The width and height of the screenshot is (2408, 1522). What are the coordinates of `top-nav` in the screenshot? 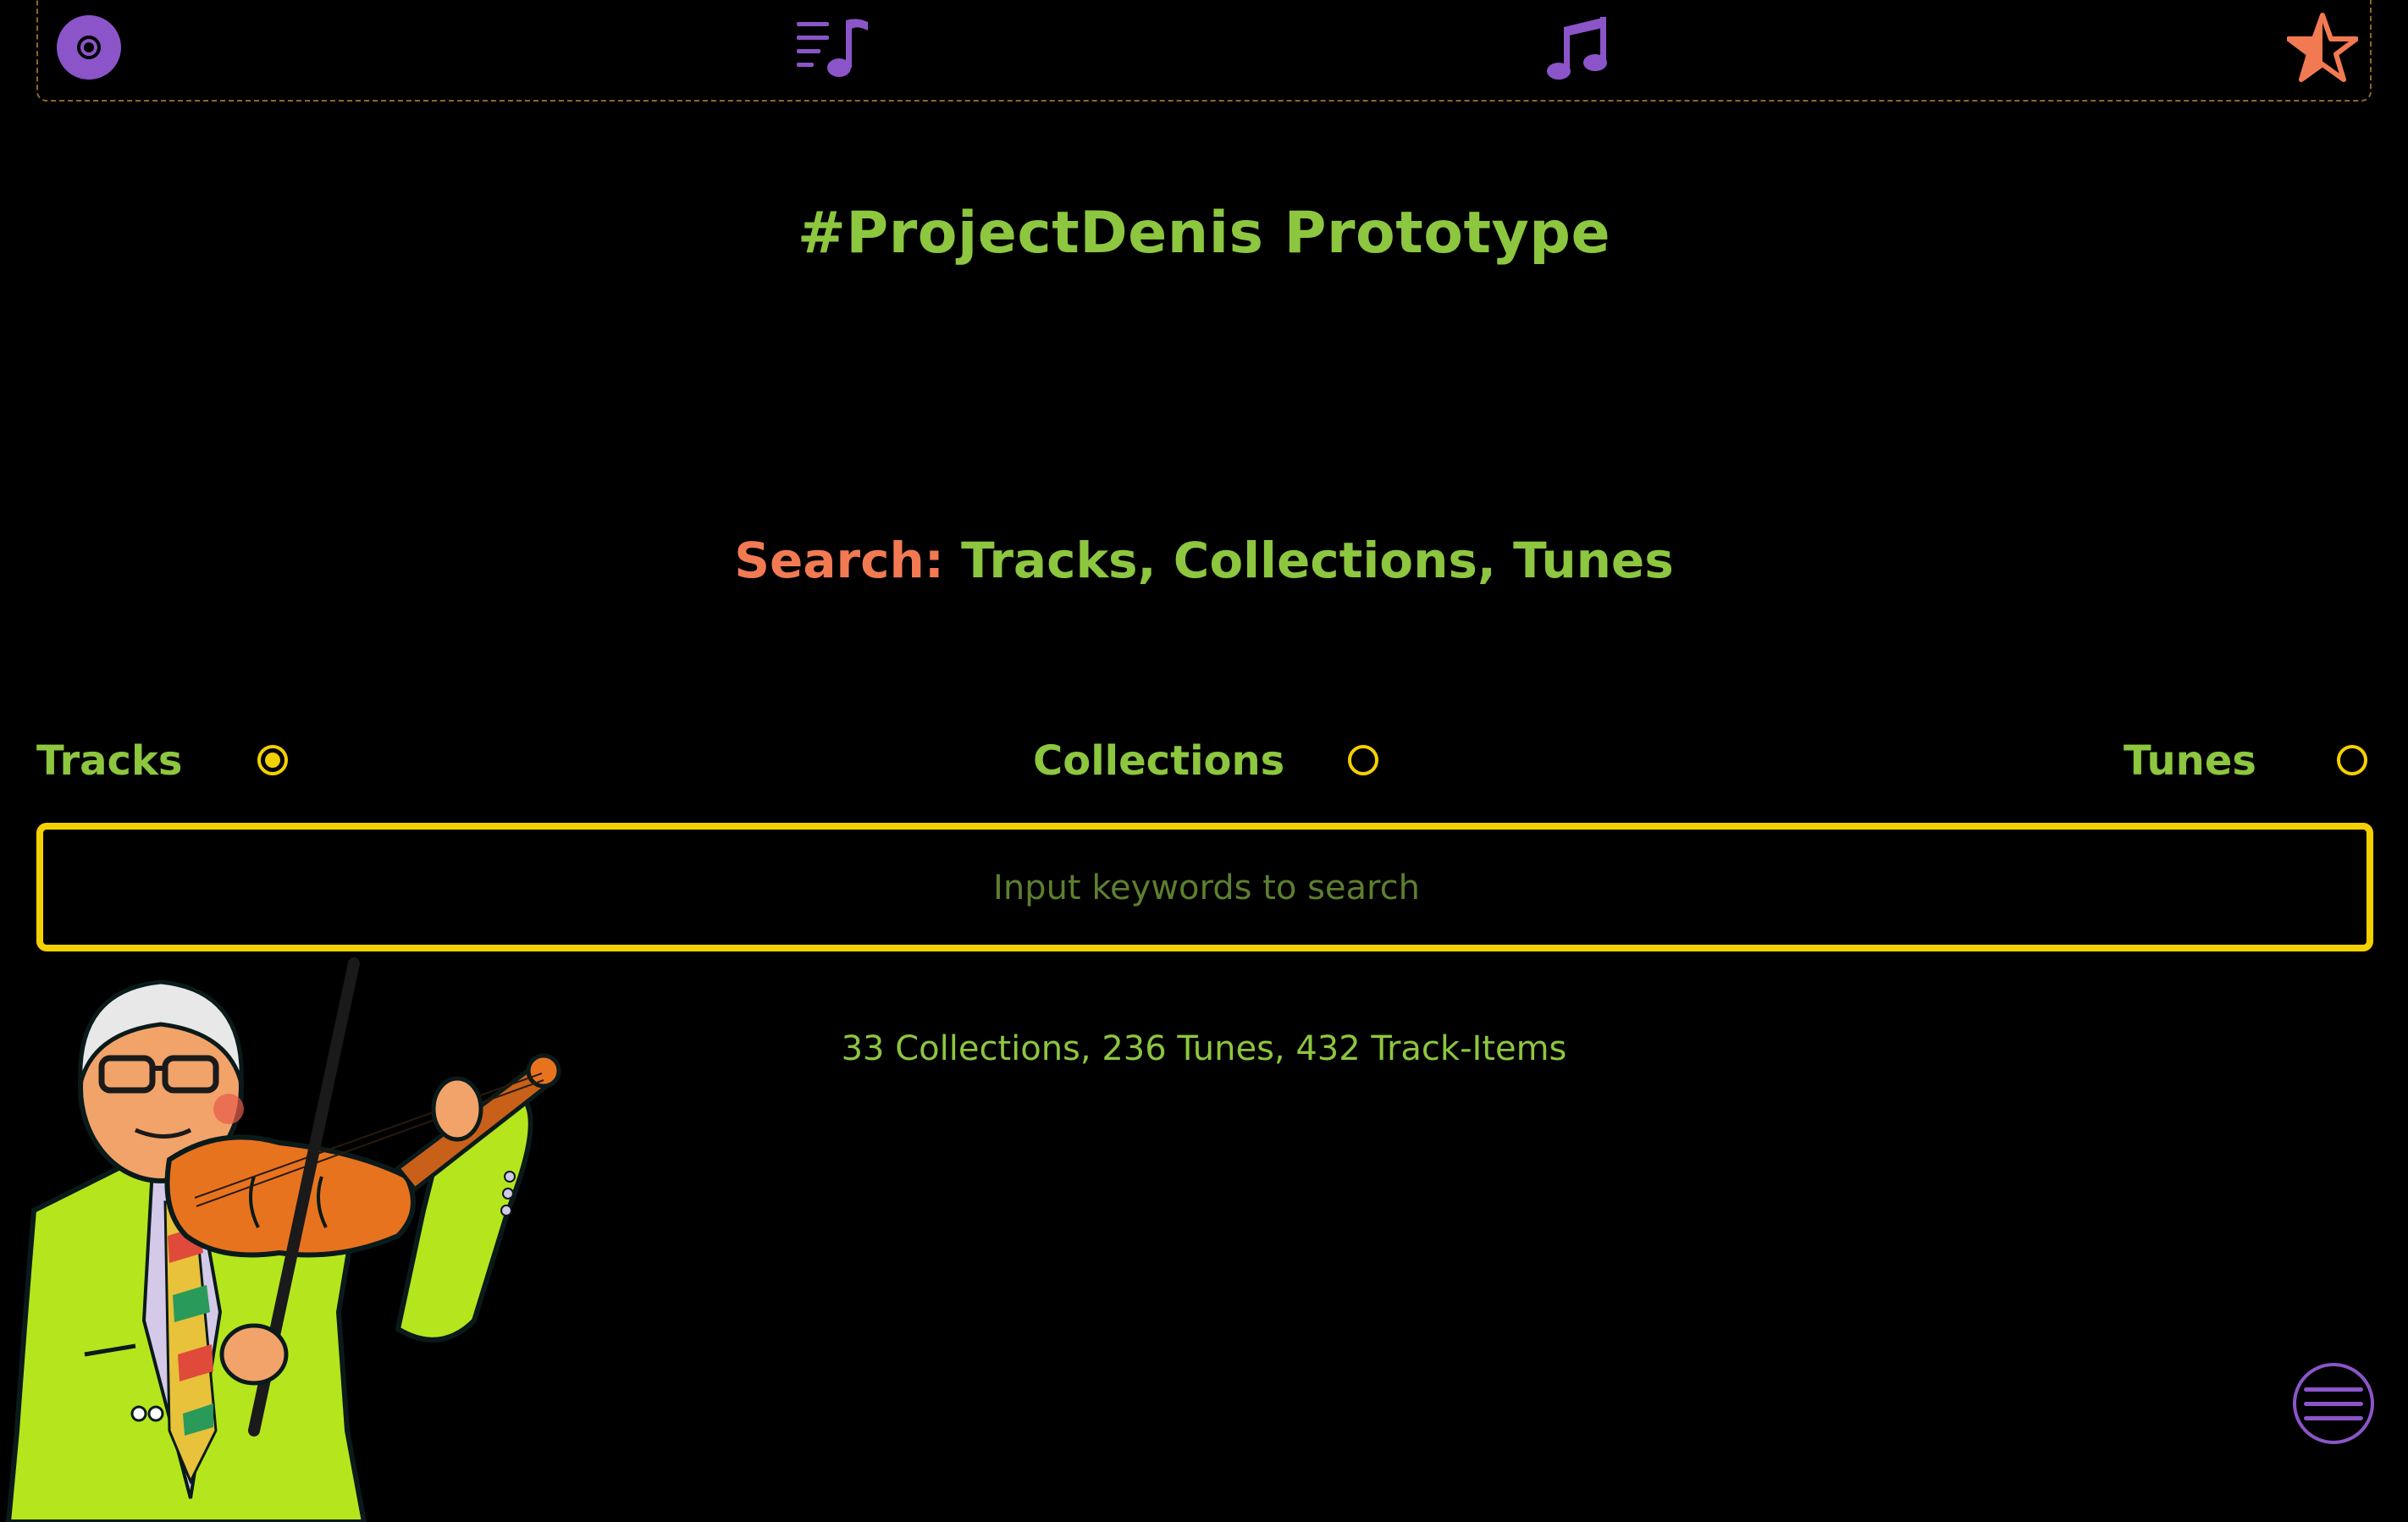 It's located at (1204, 51).